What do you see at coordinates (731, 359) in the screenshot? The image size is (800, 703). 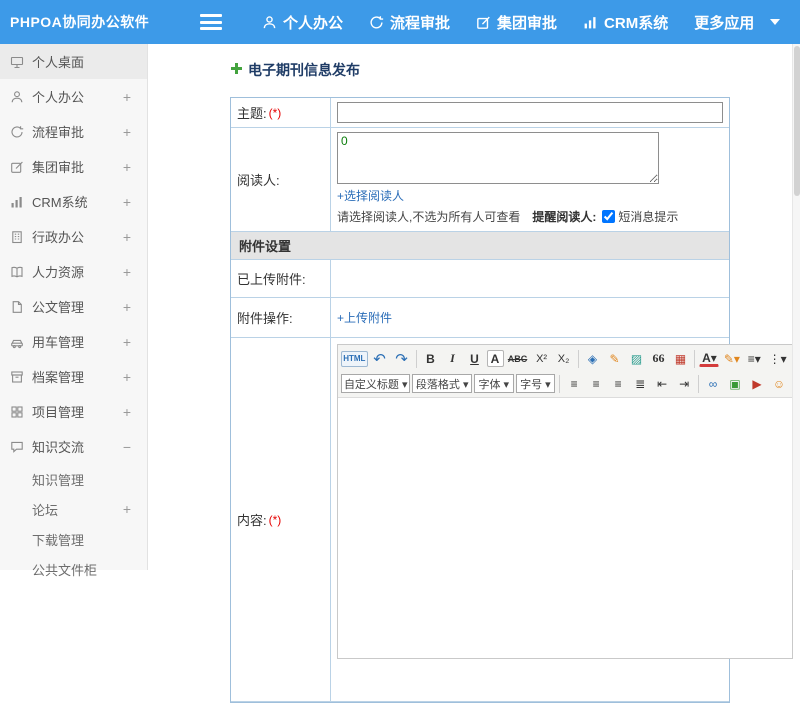 I see `highlight-color-button: ✎▾` at bounding box center [731, 359].